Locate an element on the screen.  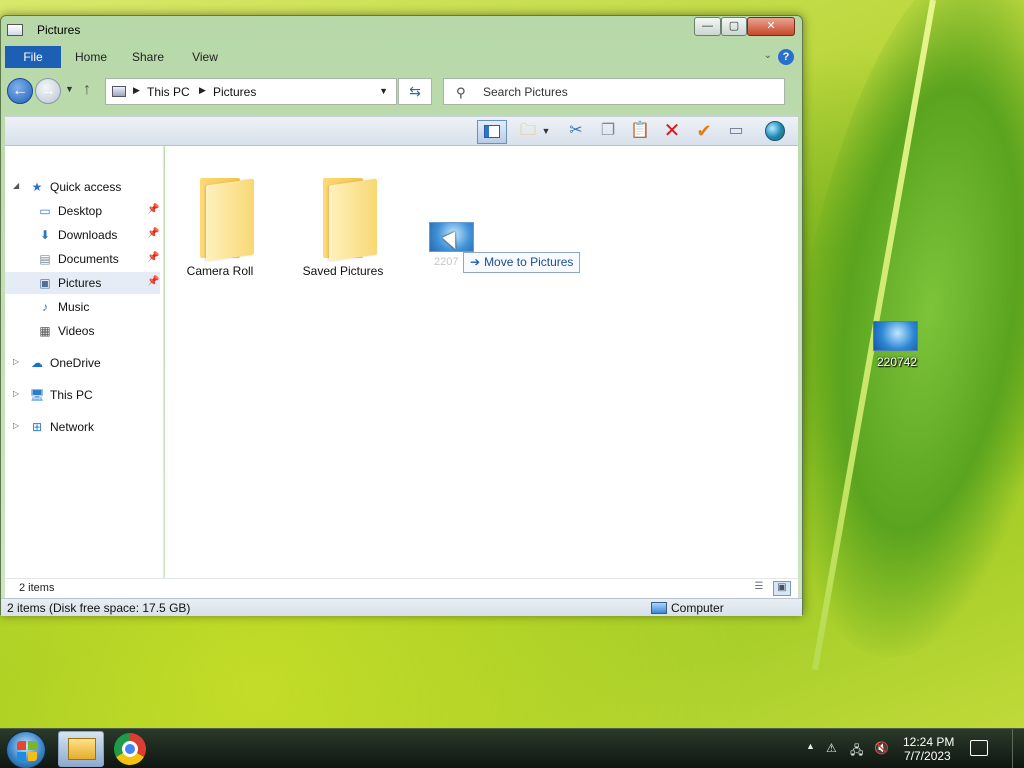
tab-view: View is located at coordinates (205, 57).